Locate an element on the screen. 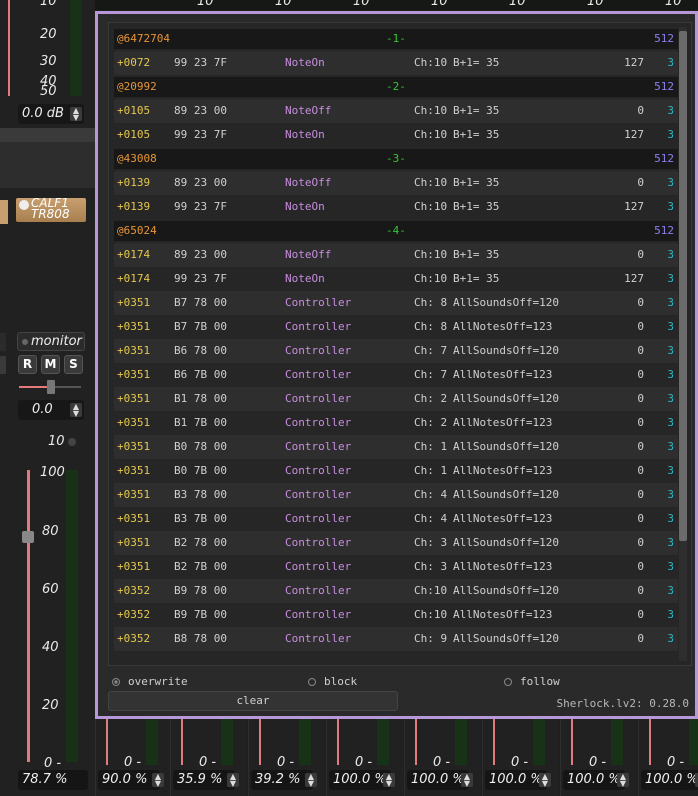 Image resolution: width=698 pixels, height=796 pixels. midi-event-row: +0072 99 23 7F NoteOn Ch:10 B+1= 35 127 3 is located at coordinates (396, 63).